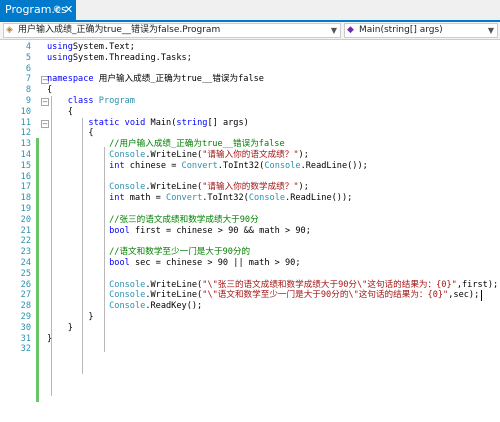 Image resolution: width=500 pixels, height=422 pixels. What do you see at coordinates (28, 57) in the screenshot?
I see `line-number: 5` at bounding box center [28, 57].